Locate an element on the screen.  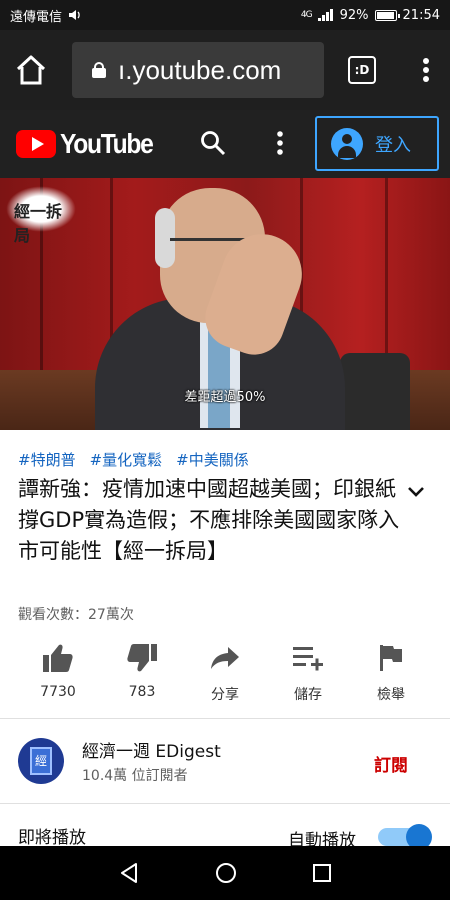
autoplay-toggle is located at coordinates (406, 837).